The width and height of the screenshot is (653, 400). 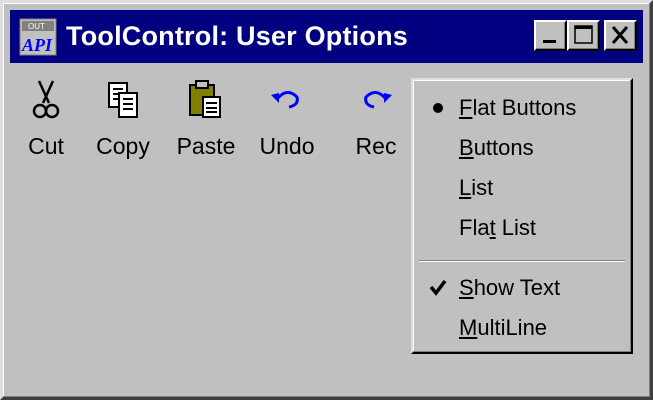 What do you see at coordinates (287, 100) in the screenshot?
I see `undo-icon` at bounding box center [287, 100].